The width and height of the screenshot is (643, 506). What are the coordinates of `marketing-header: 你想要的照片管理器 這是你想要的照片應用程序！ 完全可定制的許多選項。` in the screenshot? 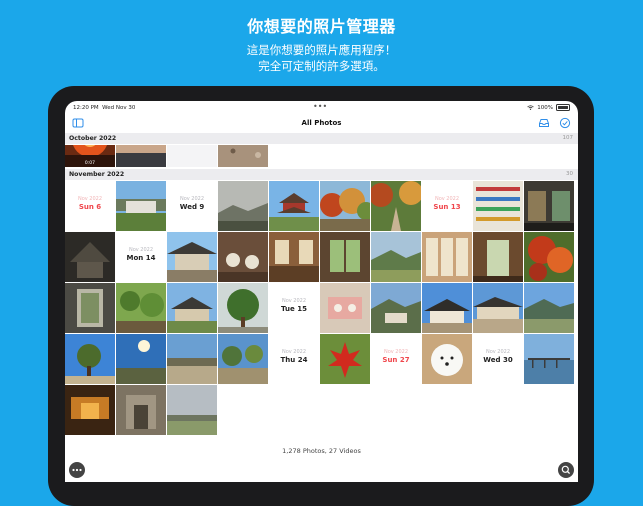 It's located at (321, 45).